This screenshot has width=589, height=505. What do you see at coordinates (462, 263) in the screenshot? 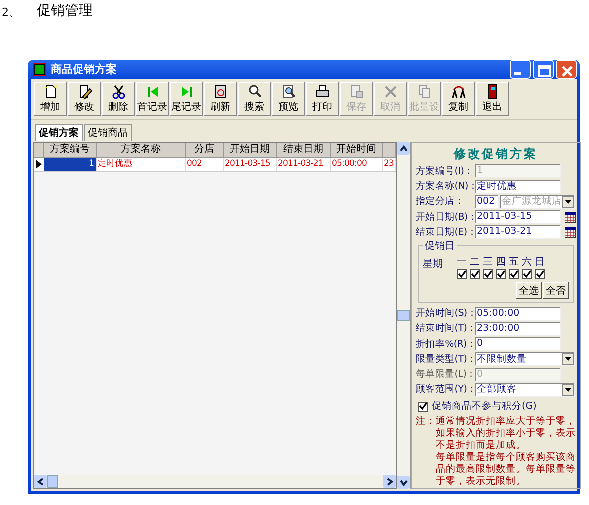
I see `day-label: 一` at bounding box center [462, 263].